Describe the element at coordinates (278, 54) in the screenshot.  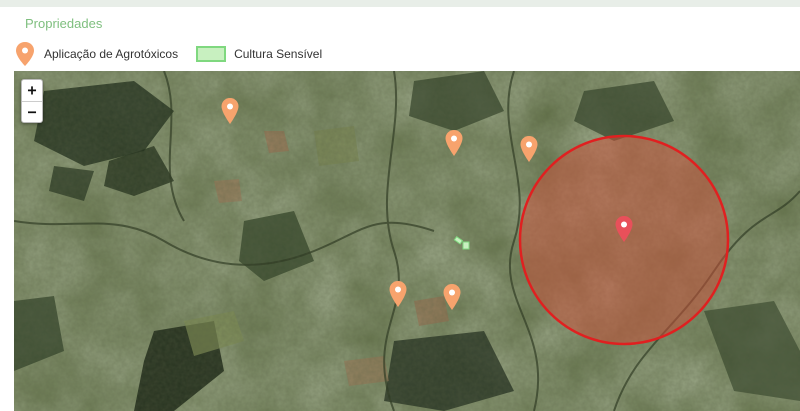
I see `legend-sensitive-label: Cultura Sensível` at that location.